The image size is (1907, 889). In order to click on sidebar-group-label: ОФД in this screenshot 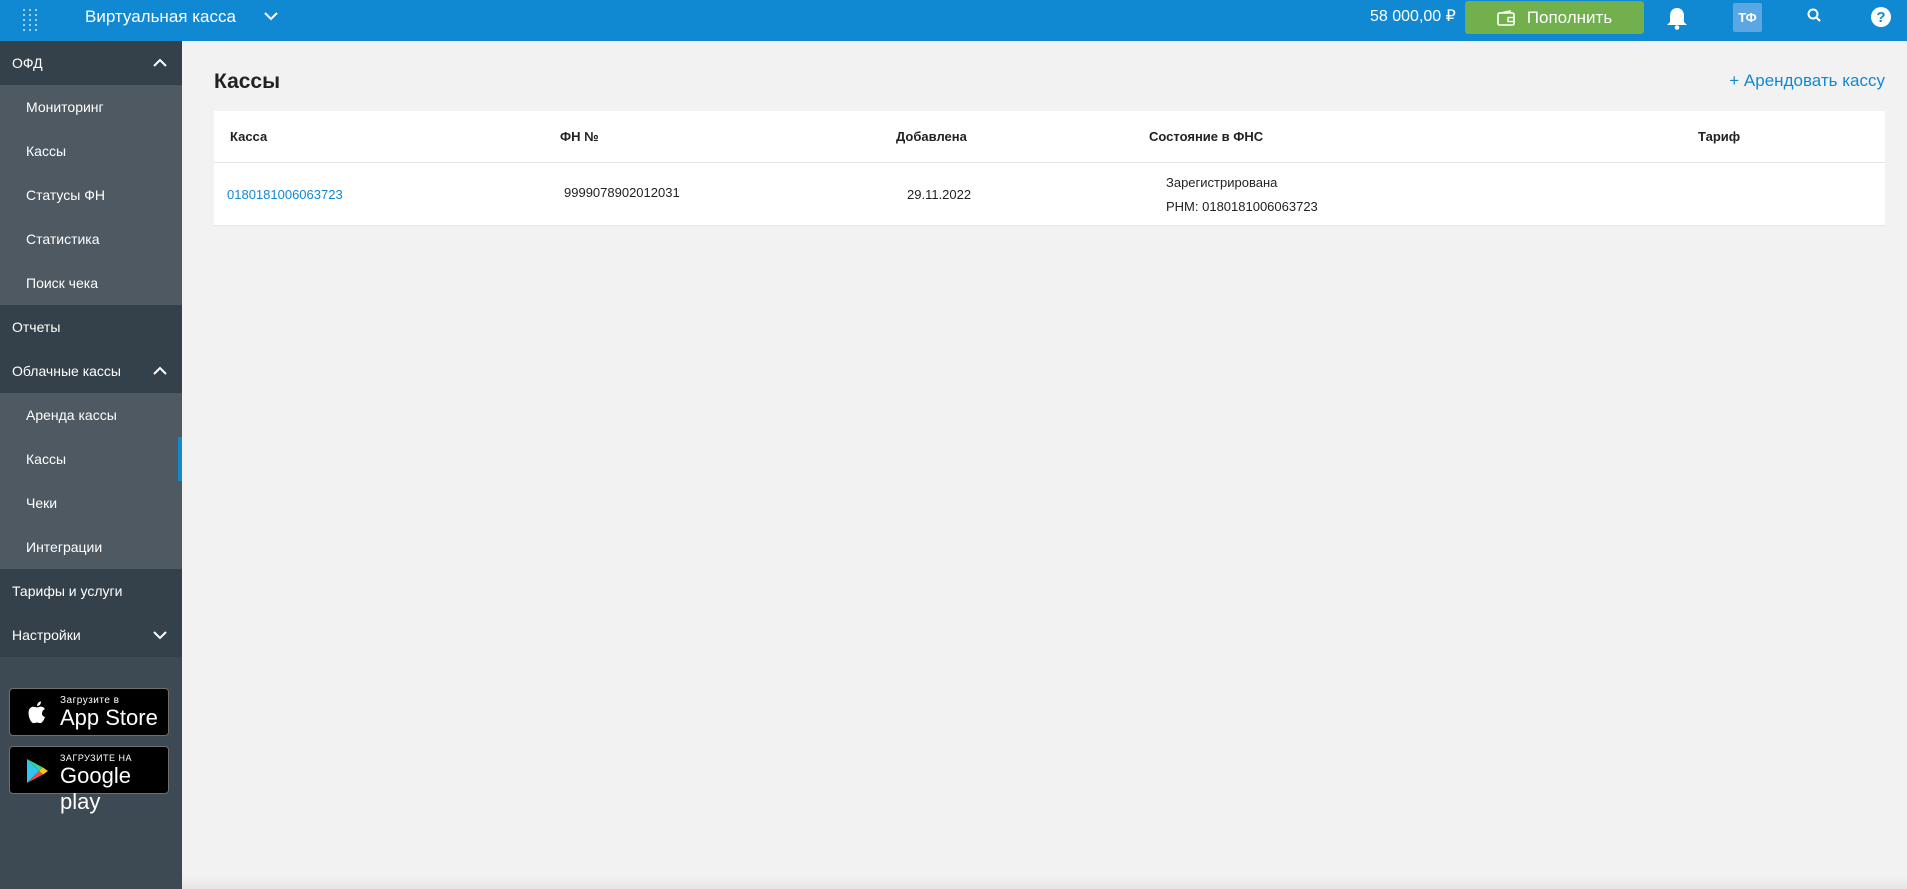, I will do `click(27, 63)`.